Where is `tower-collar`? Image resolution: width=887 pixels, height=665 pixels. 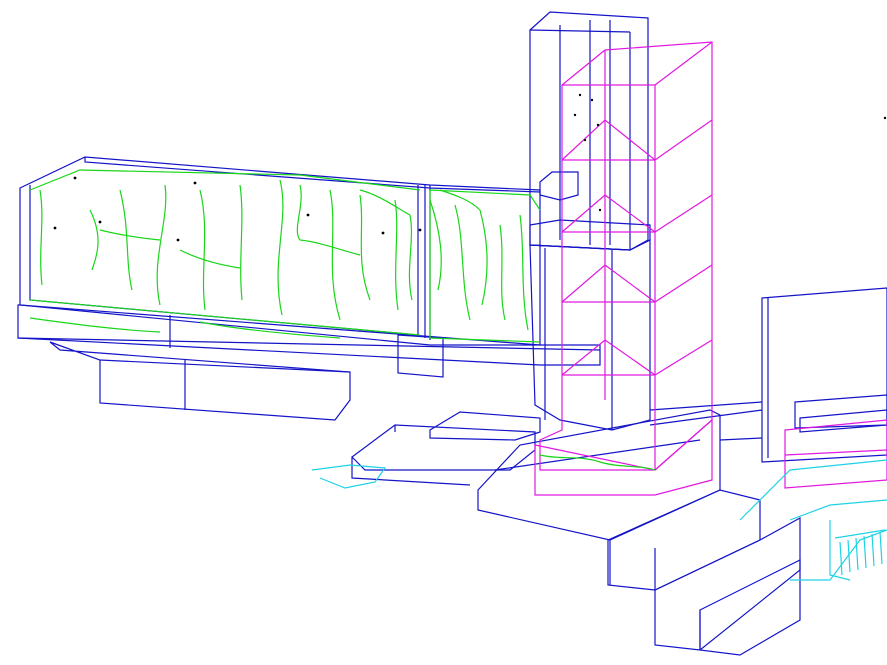
tower-collar is located at coordinates (559, 186).